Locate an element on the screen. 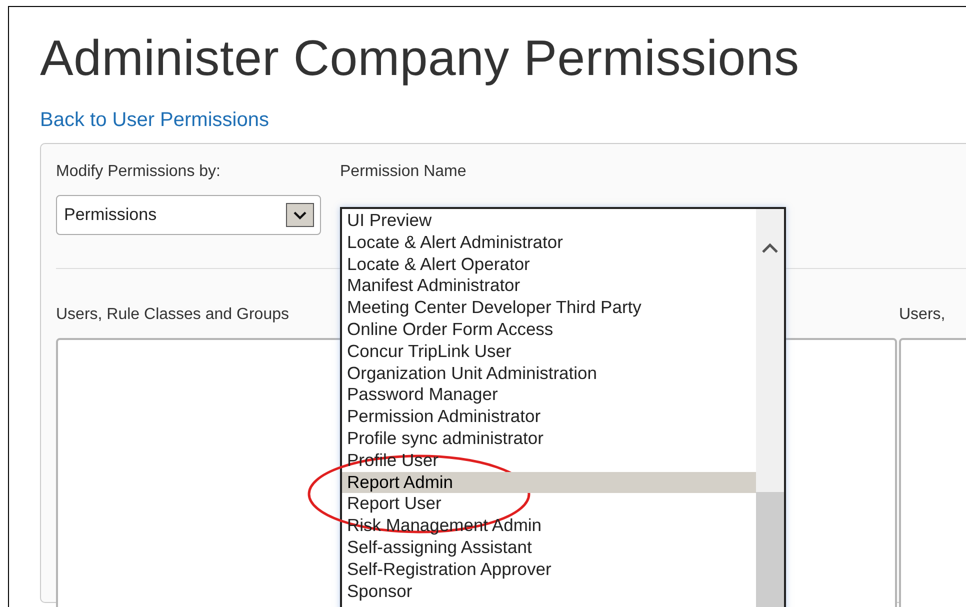 The height and width of the screenshot is (607, 966). permission-option: Organization Unit Administration is located at coordinates (549, 373).